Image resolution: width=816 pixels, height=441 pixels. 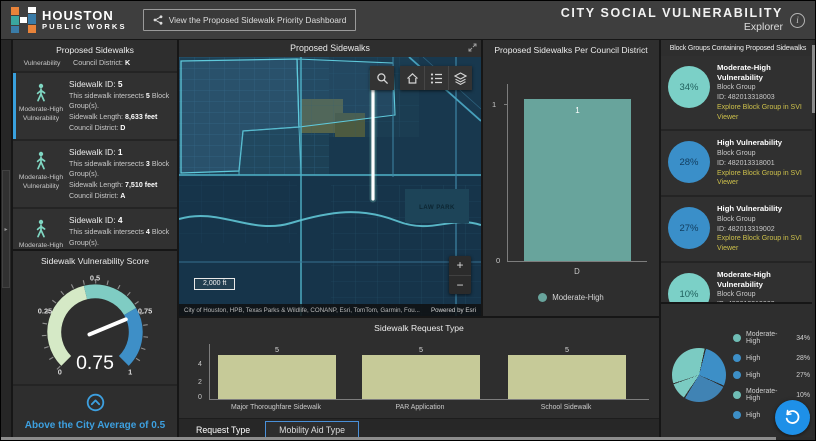 What do you see at coordinates (577, 110) in the screenshot?
I see `council-bar-value: 1` at bounding box center [577, 110].